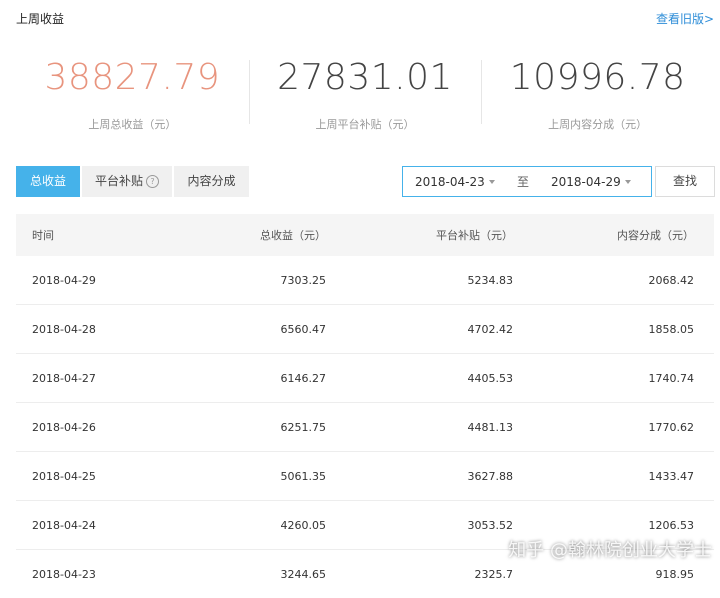  I want to click on stat-platform-subsidy: 27831.01 上周平台补贴（元）, so click(365, 91).